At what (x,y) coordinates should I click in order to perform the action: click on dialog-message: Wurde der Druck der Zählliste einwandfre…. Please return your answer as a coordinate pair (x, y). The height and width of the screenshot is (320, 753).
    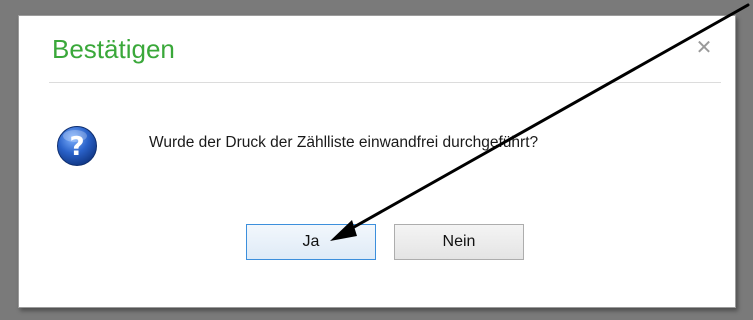
    Looking at the image, I should click on (344, 142).